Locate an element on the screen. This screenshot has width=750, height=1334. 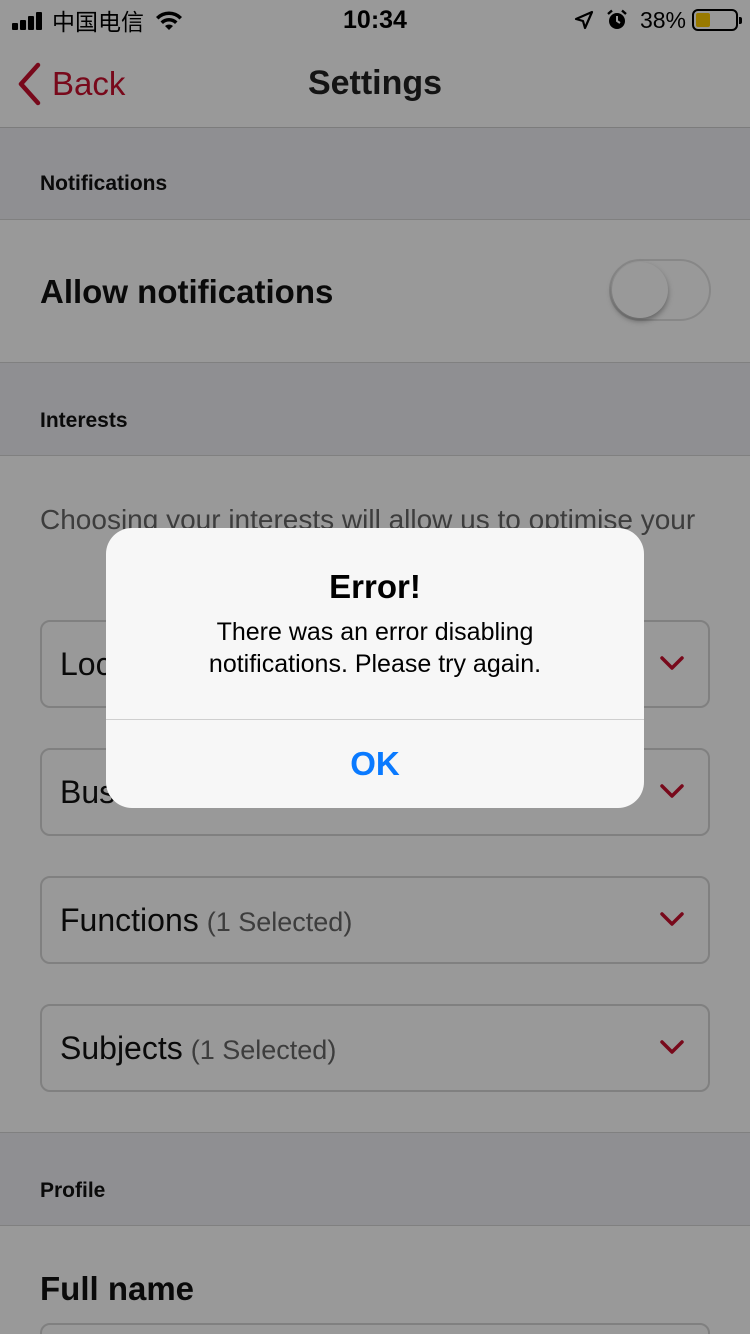
alert-title: Error! is located at coordinates (375, 586).